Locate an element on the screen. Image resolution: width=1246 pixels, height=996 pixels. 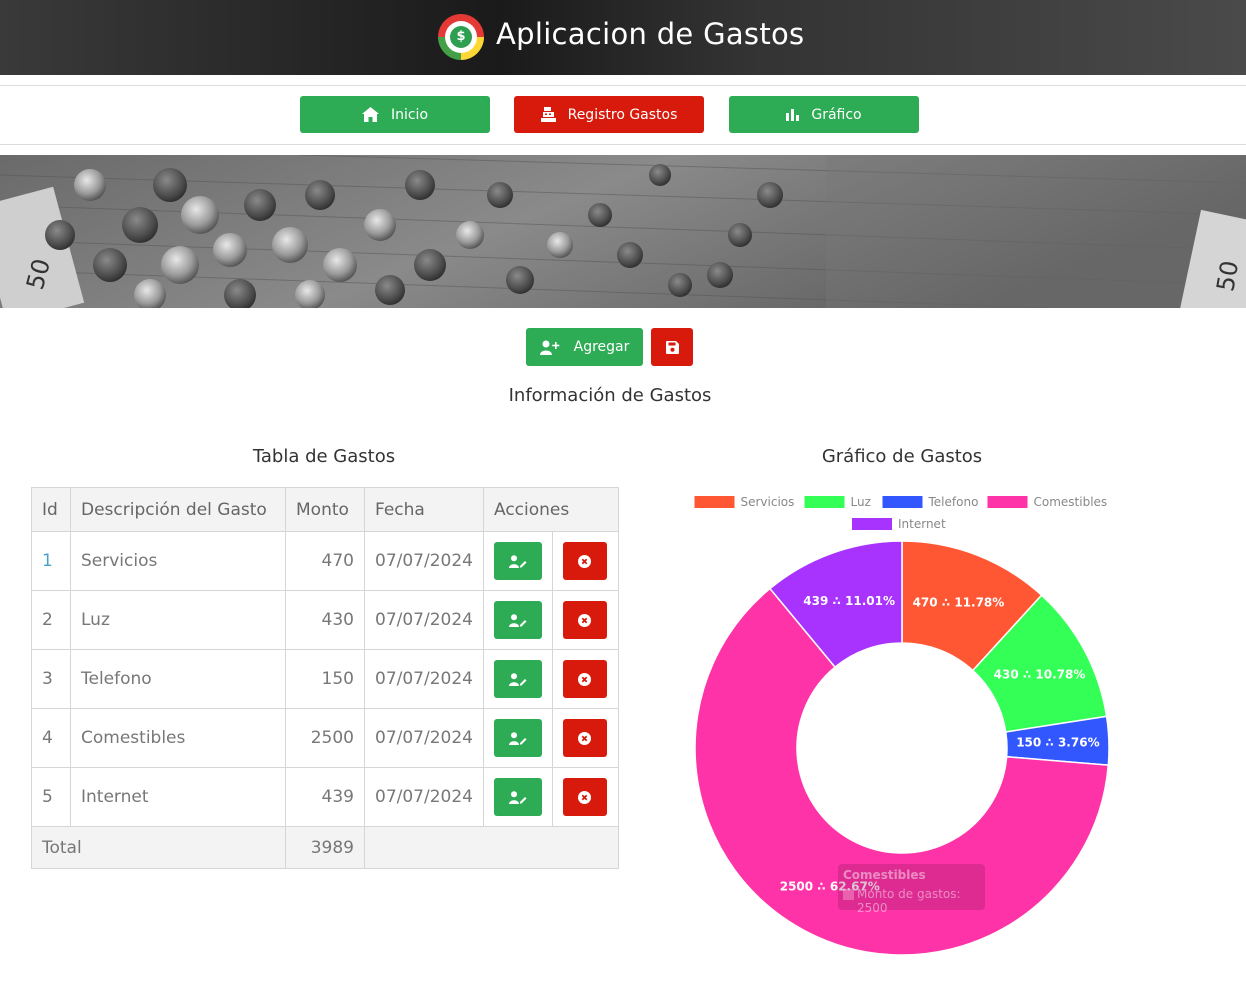
table-row: 1 Servicios 470 07/07/2024 is located at coordinates (325, 561).